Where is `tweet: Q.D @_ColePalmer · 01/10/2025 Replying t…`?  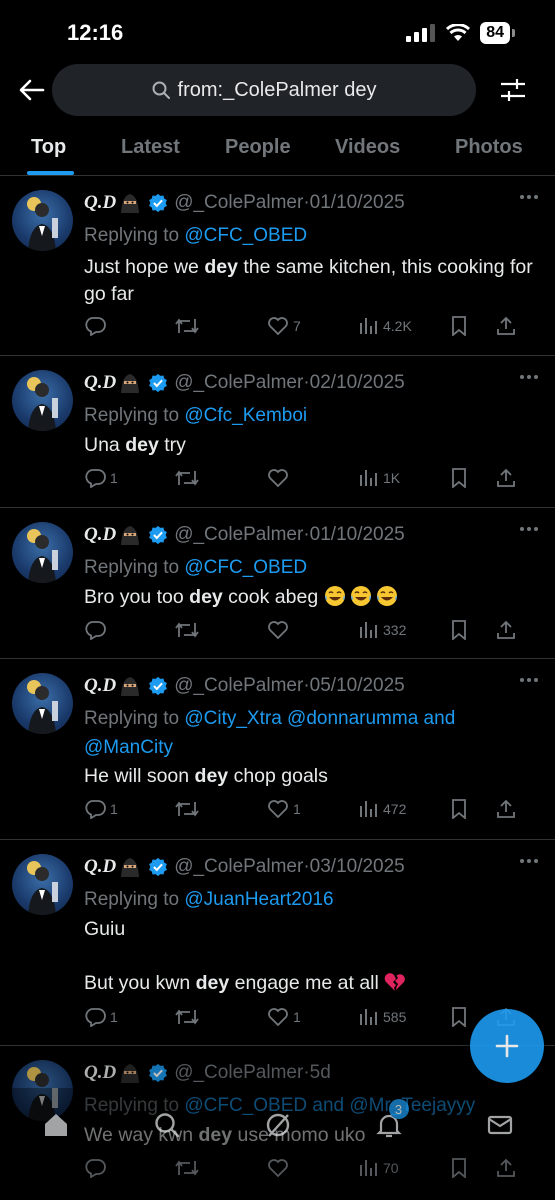 tweet: Q.D @_ColePalmer · 01/10/2025 Replying t… is located at coordinates (277, 583).